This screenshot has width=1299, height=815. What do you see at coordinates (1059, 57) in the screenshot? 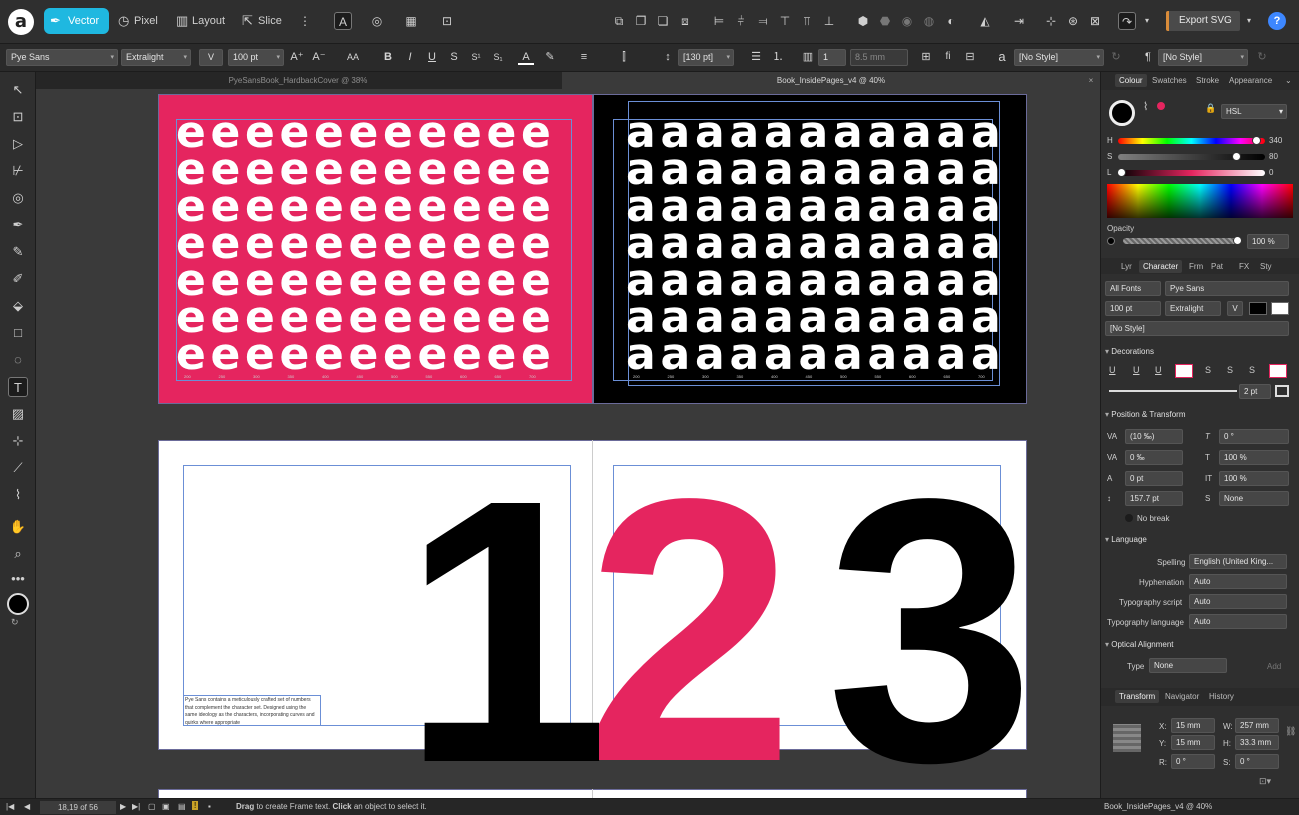
I see `char-style-select: [No Style] ▾` at bounding box center [1059, 57].